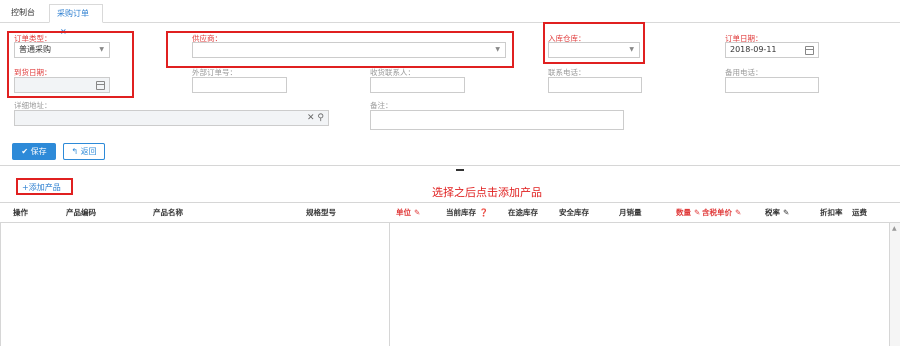 The image size is (900, 346). I want to click on column-header: 税率 ✎, so click(777, 213).